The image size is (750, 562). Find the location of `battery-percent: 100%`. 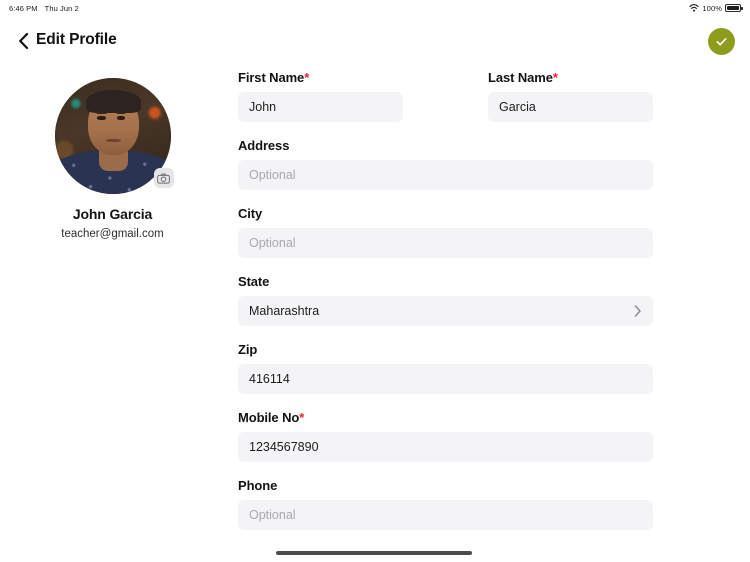

battery-percent: 100% is located at coordinates (712, 8).